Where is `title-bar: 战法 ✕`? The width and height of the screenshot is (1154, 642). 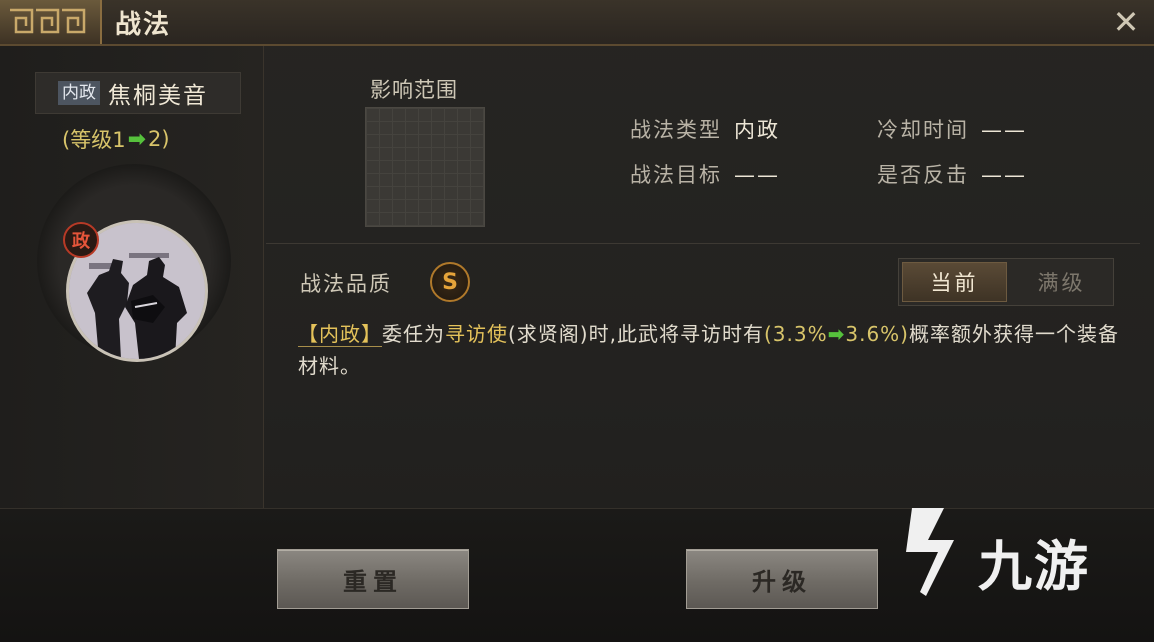
title-bar: 战法 ✕ is located at coordinates (577, 23).